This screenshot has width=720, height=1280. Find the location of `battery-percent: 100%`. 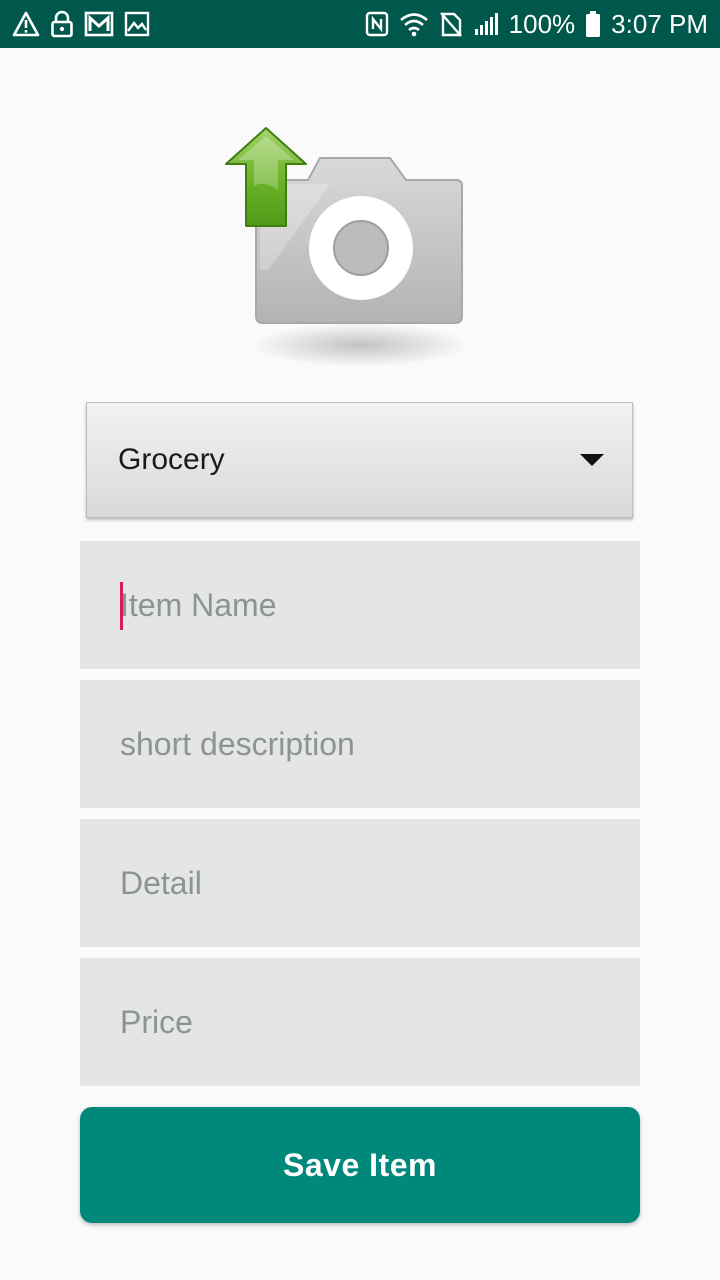

battery-percent: 100% is located at coordinates (542, 23).